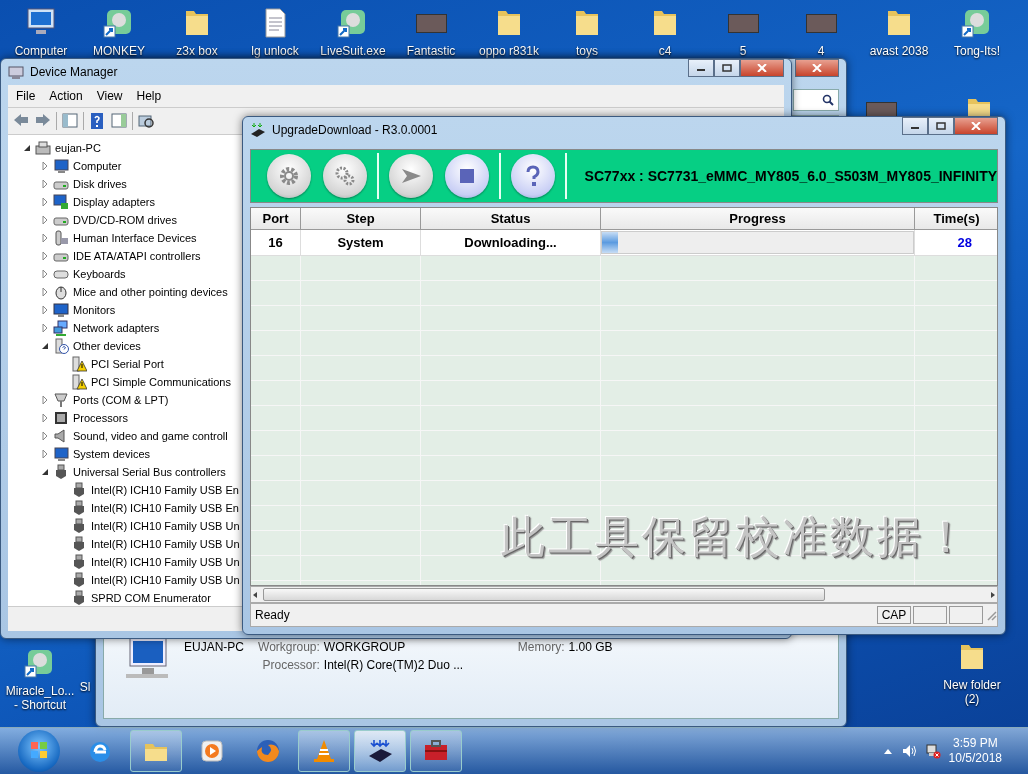 This screenshot has width=1028, height=774. I want to click on close-icon, so click(976, 126).